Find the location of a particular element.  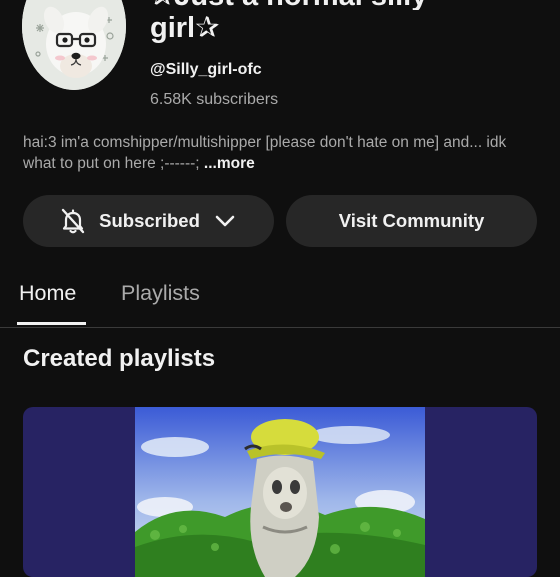

more-link: ...more is located at coordinates (229, 163).